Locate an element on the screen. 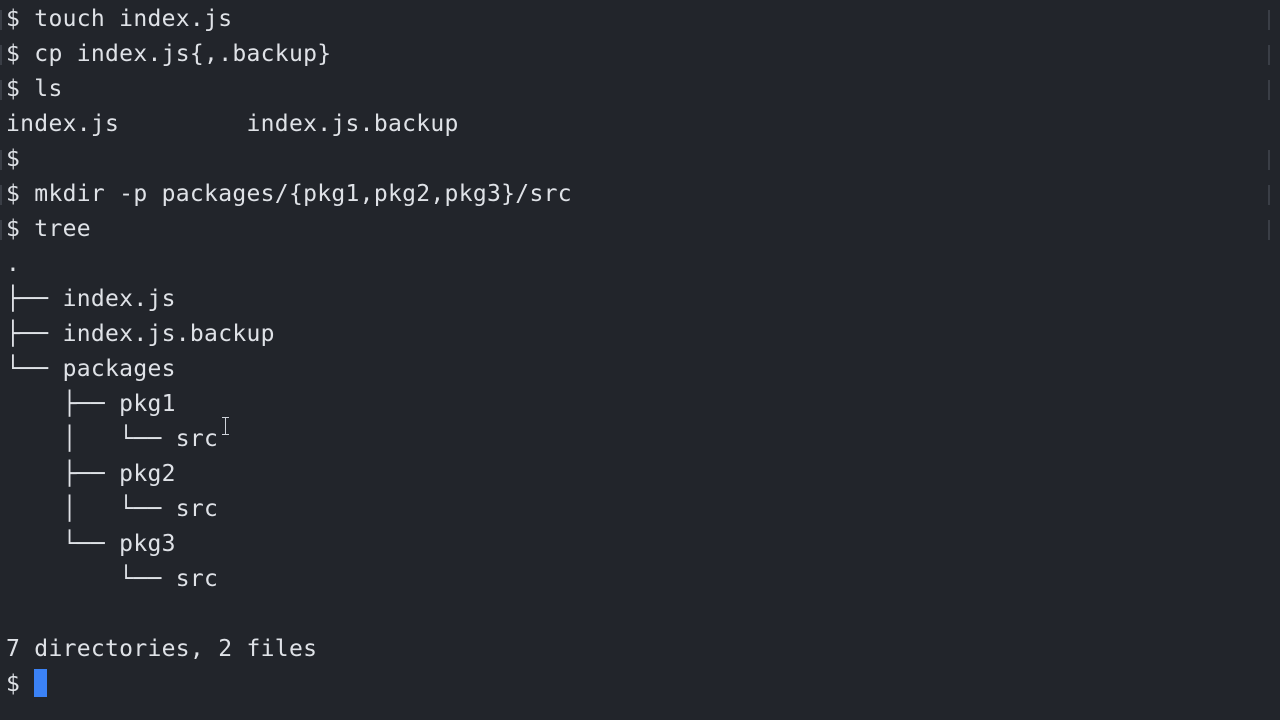  tree-line: . is located at coordinates (13, 264).